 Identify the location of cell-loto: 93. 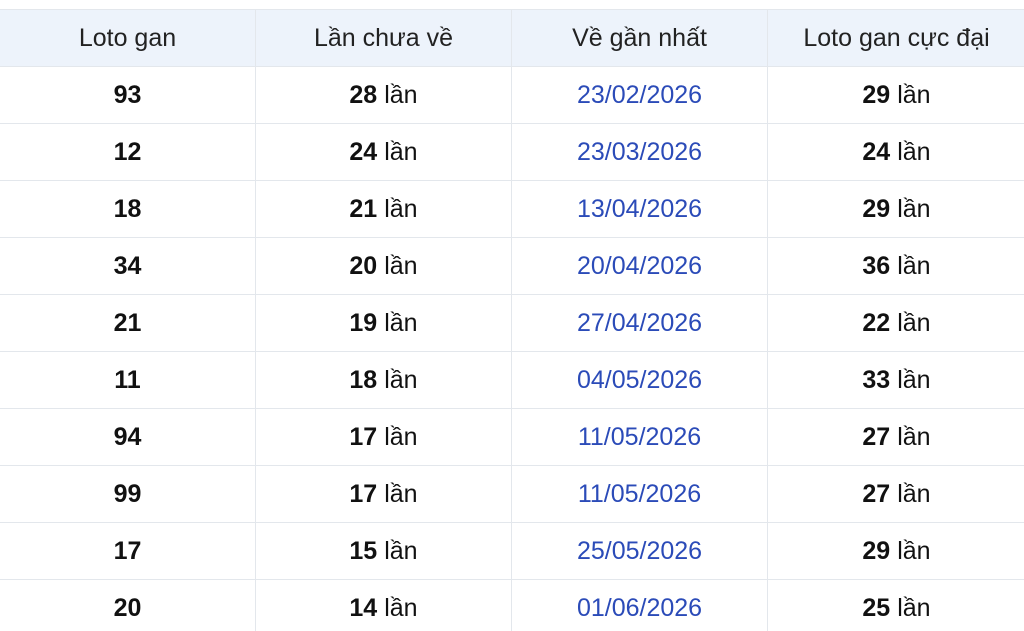
(128, 95).